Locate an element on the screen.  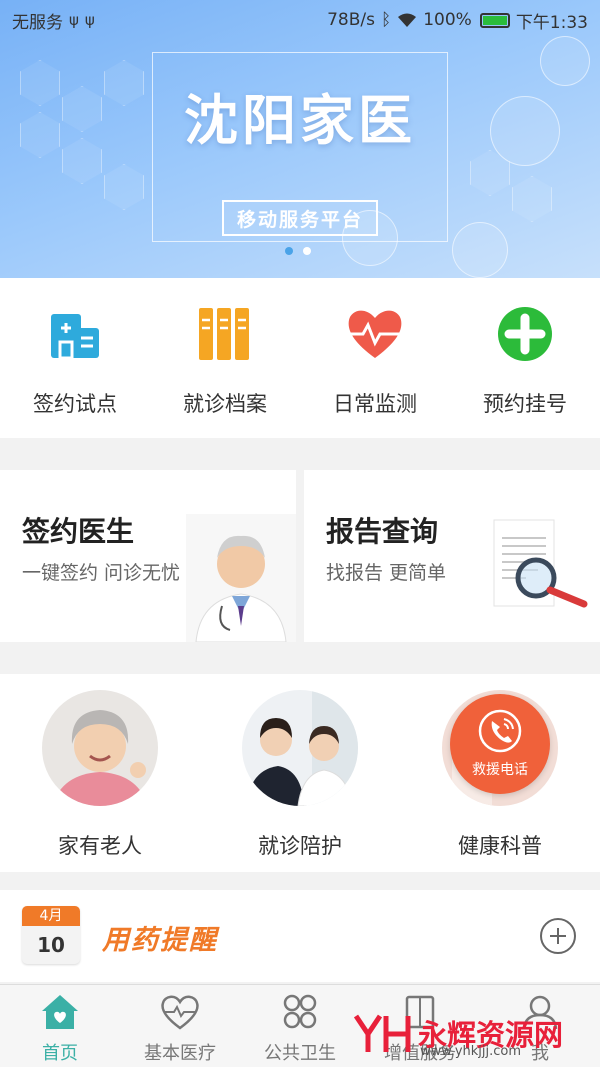
battery-percent: 100% is located at coordinates (447, 20).